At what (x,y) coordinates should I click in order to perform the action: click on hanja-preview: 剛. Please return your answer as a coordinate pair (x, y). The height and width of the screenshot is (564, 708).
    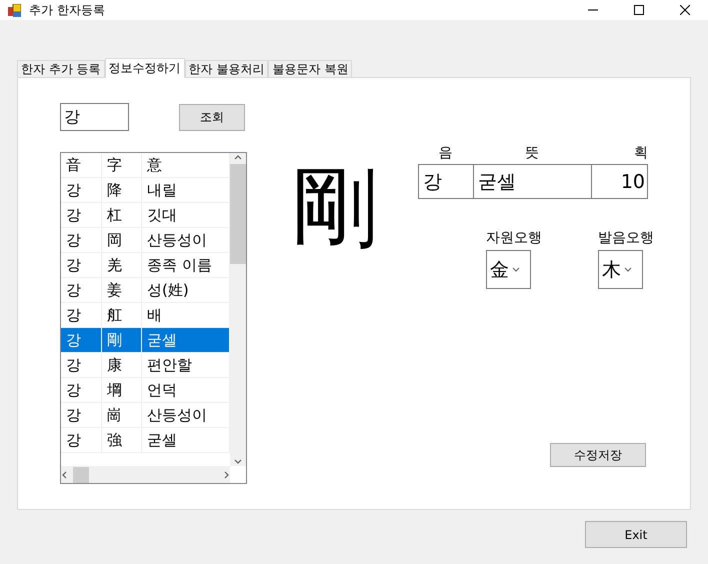
    Looking at the image, I should click on (335, 208).